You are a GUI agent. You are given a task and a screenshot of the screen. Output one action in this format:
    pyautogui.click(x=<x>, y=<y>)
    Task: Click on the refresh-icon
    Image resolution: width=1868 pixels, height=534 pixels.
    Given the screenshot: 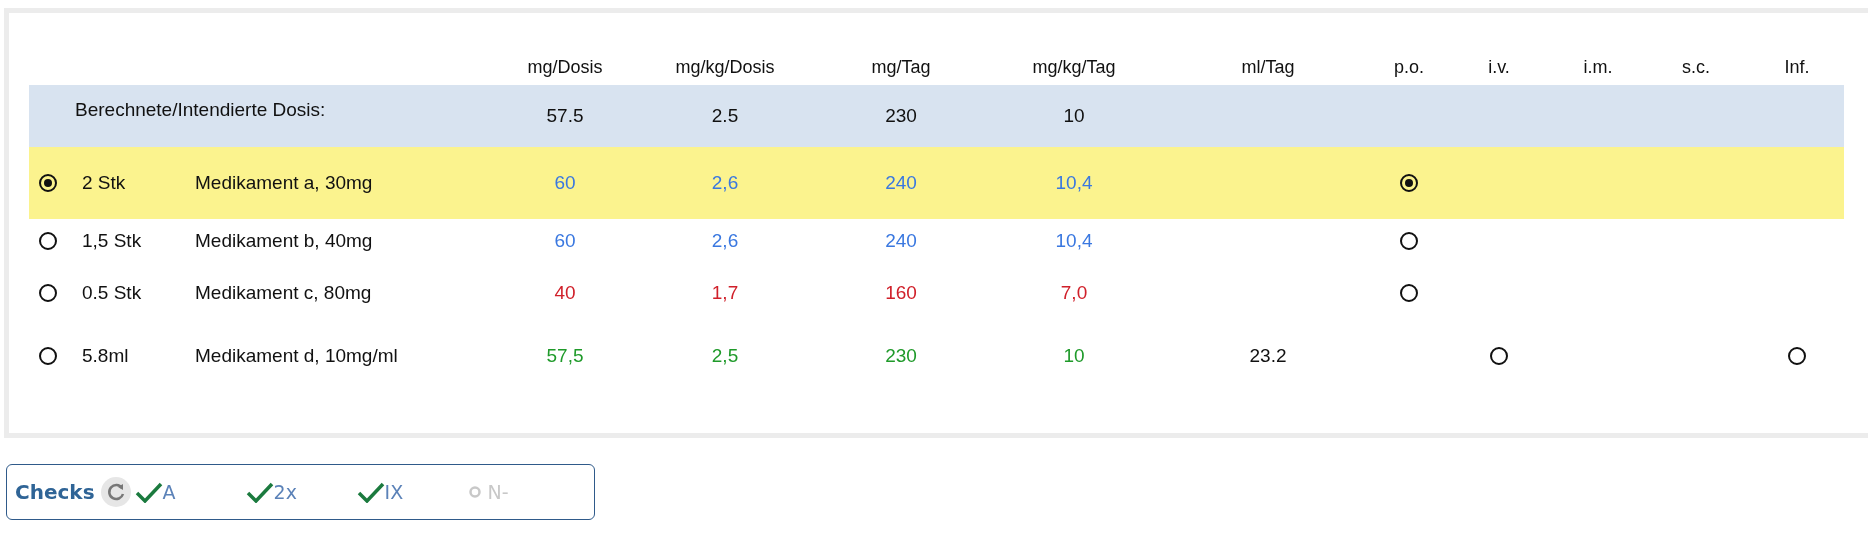 What is the action you would take?
    pyautogui.click(x=115, y=492)
    